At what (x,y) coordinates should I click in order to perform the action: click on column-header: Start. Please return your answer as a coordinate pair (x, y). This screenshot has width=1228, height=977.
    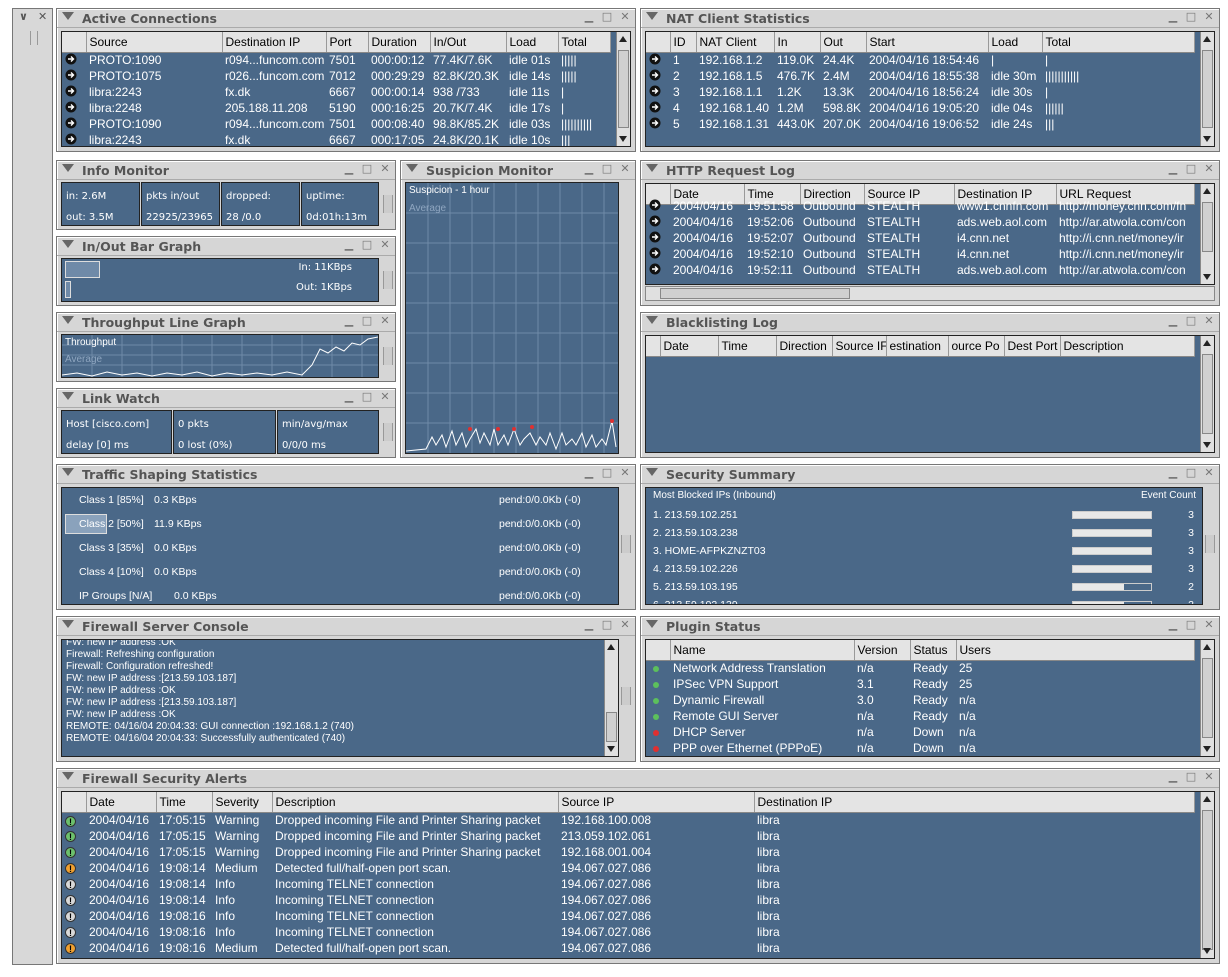
    Looking at the image, I should click on (927, 42).